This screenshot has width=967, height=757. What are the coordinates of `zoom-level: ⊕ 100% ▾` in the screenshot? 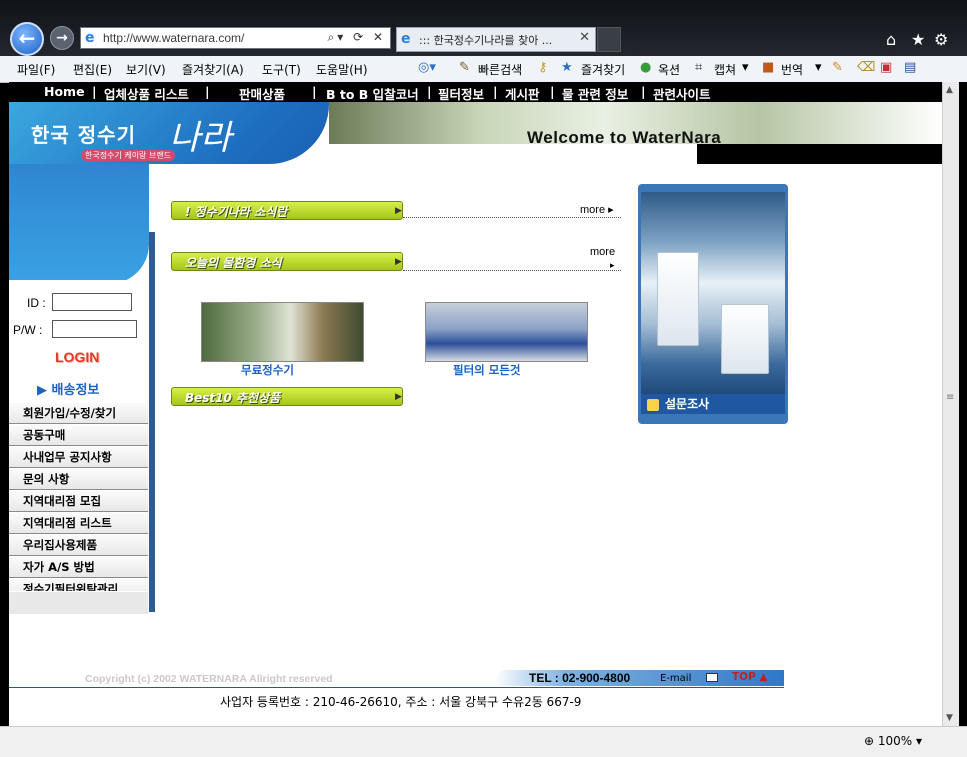 It's located at (893, 741).